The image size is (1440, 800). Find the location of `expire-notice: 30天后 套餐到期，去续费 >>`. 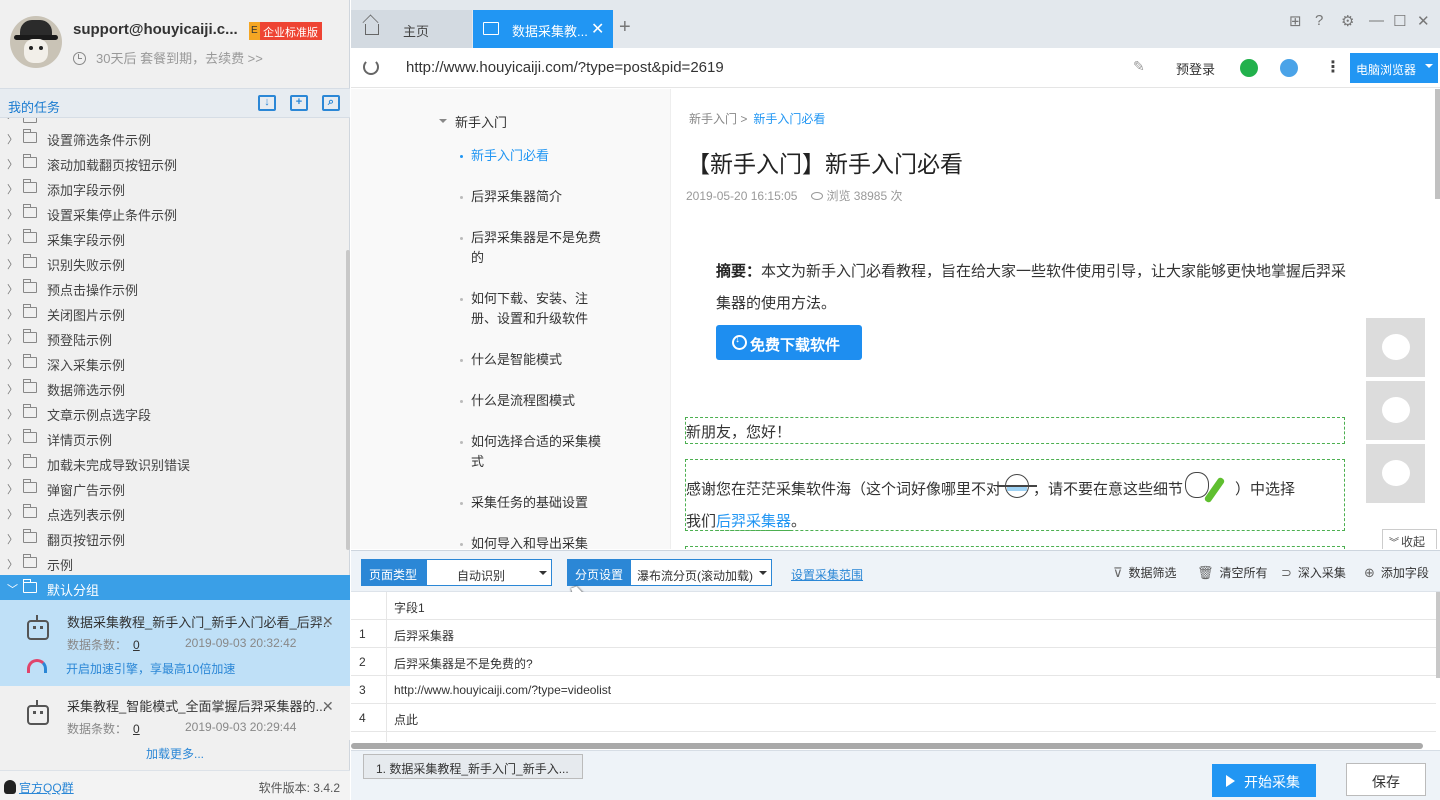

expire-notice: 30天后 套餐到期，去续费 >> is located at coordinates (168, 57).